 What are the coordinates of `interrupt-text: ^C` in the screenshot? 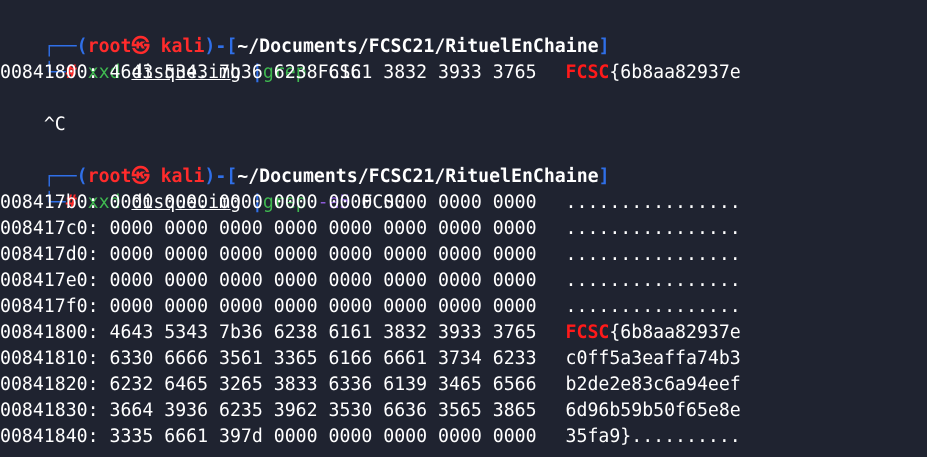 It's located at (54, 124).